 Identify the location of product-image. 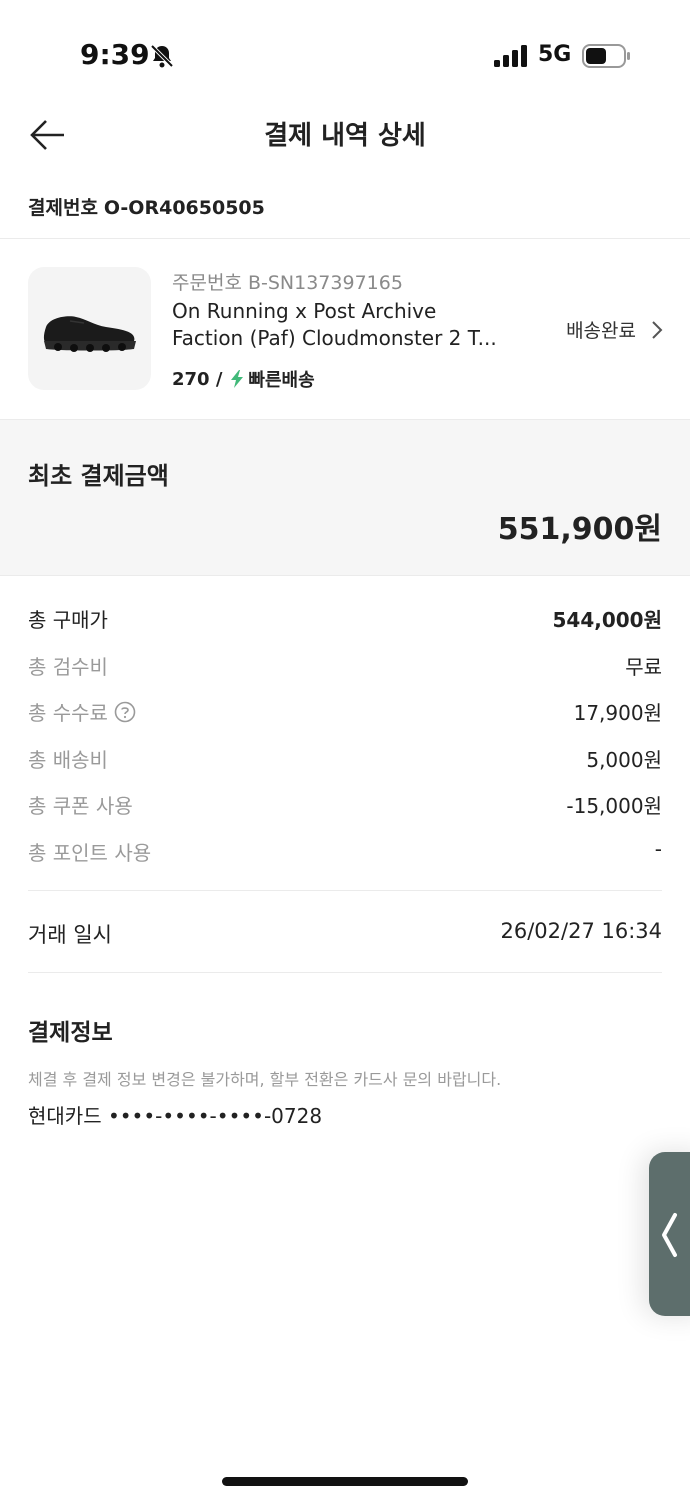
(89, 328).